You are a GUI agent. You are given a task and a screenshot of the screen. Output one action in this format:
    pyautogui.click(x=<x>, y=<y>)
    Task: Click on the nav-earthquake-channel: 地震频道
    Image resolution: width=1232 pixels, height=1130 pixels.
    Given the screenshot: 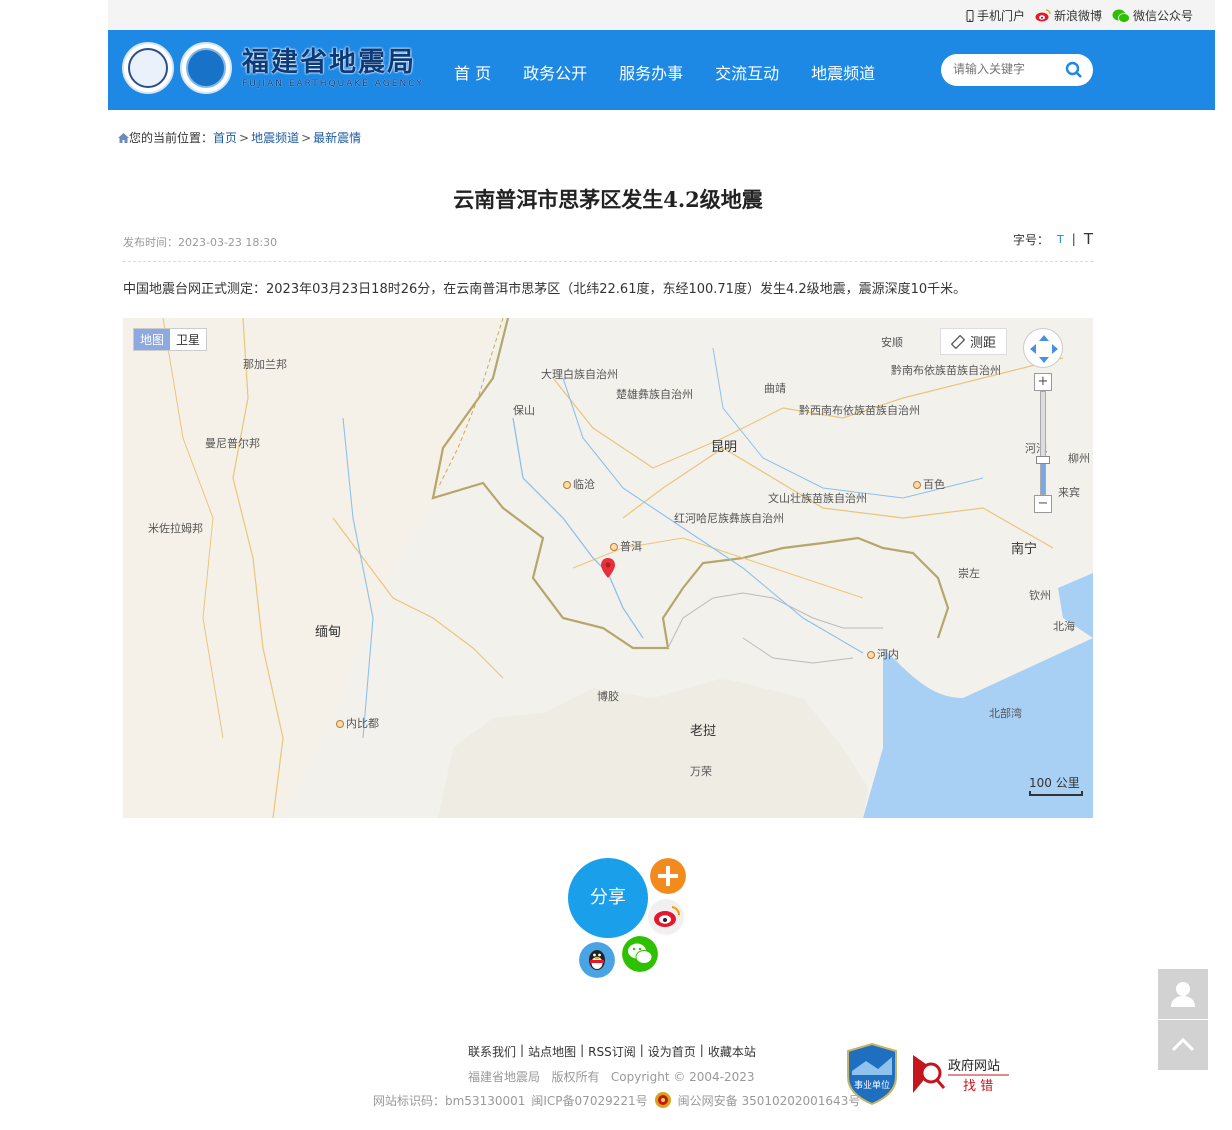 What is the action you would take?
    pyautogui.click(x=843, y=72)
    